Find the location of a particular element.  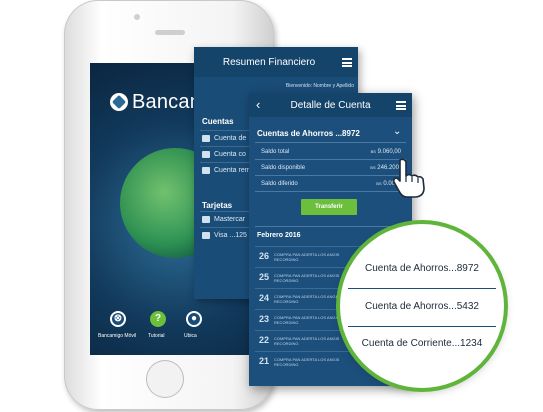

section-cuentas: Cuentas is located at coordinates (218, 121).